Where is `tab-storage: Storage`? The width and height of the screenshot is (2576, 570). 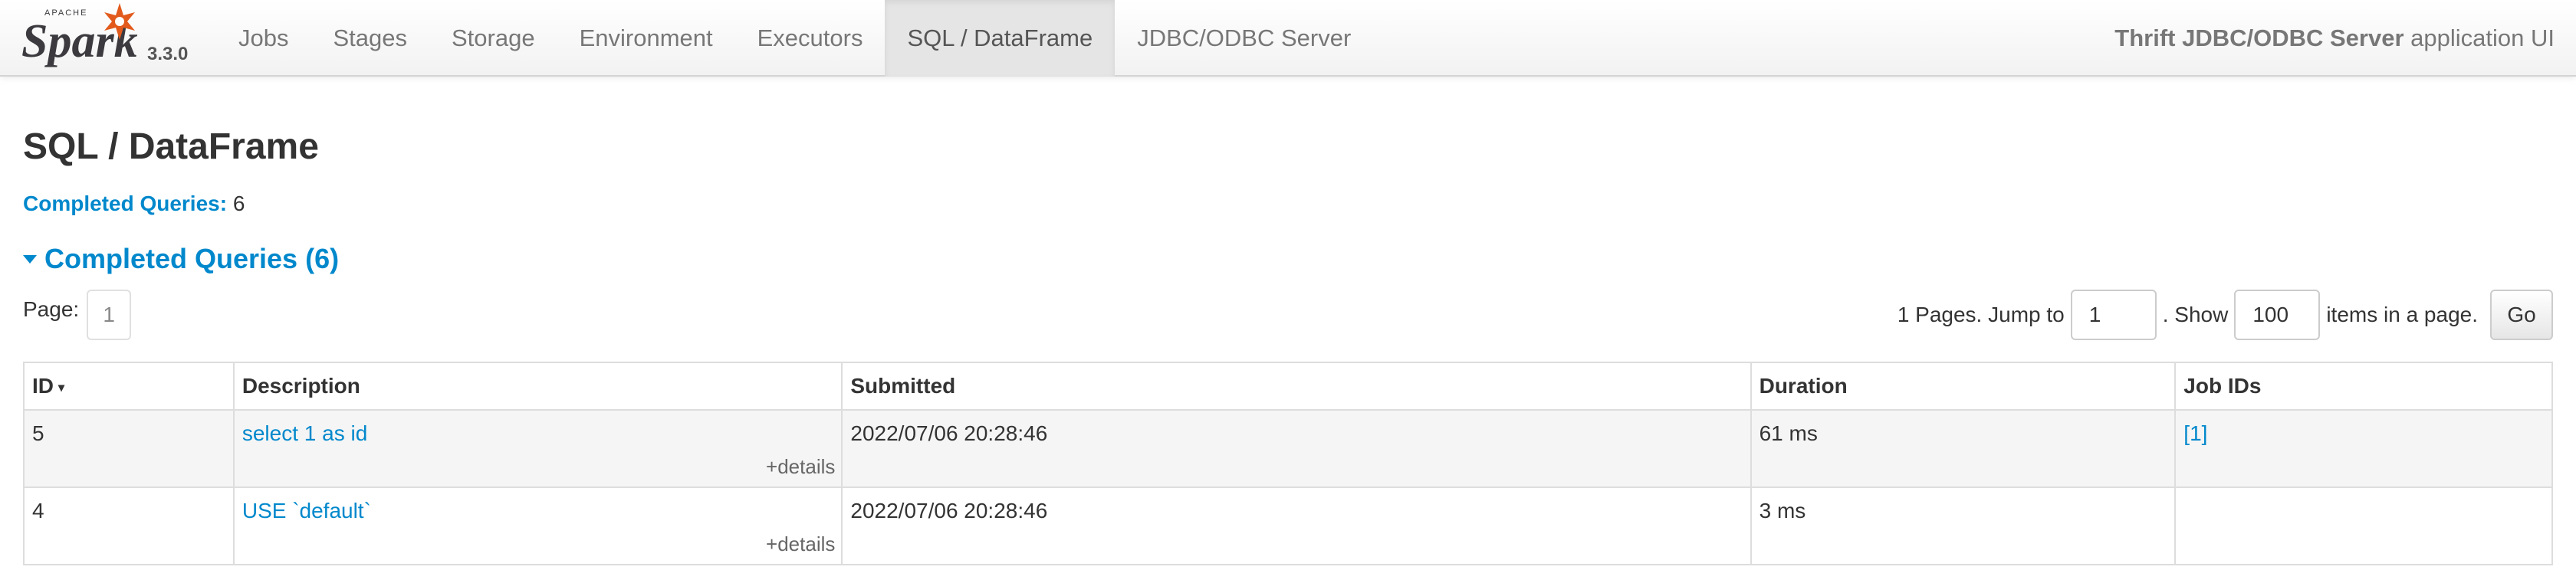
tab-storage: Storage is located at coordinates (493, 38).